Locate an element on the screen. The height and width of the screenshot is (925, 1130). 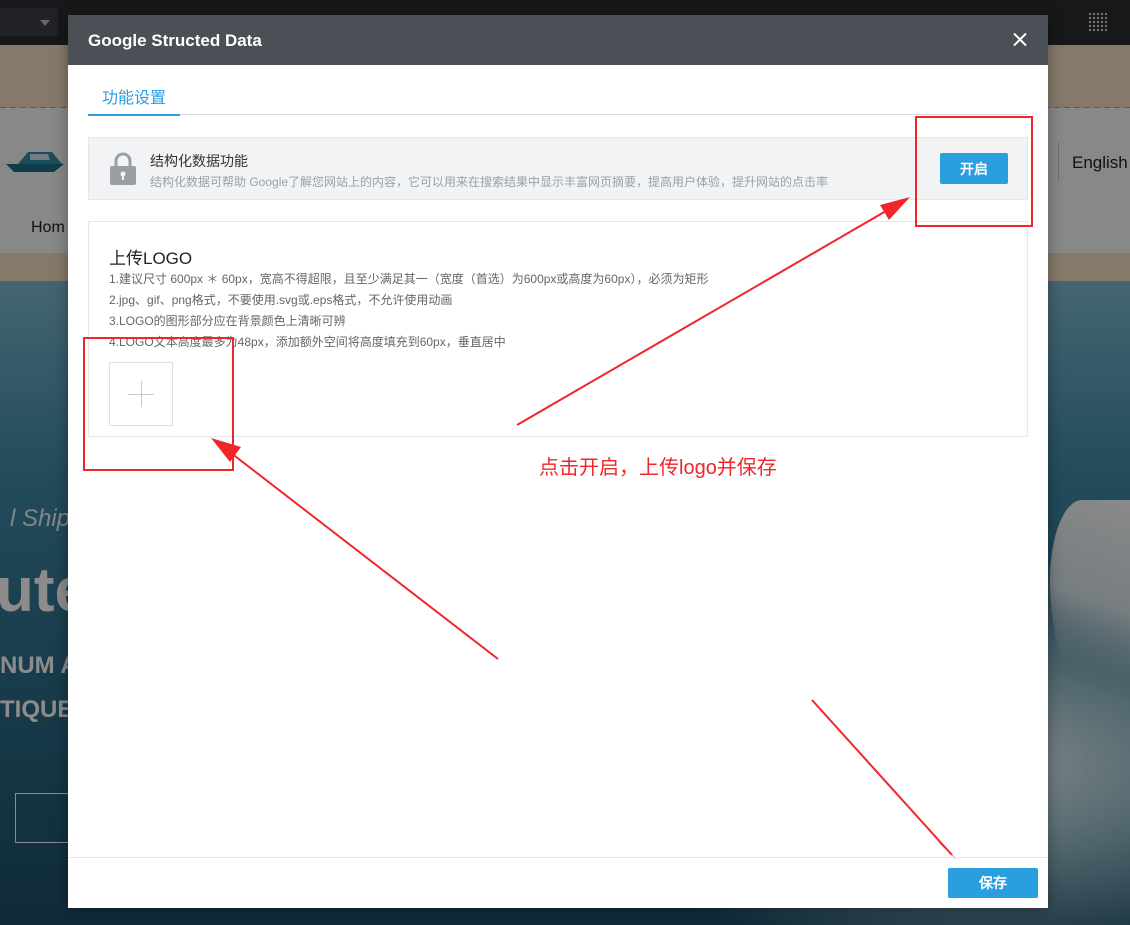
arrow-head-enable is located at coordinates (895, 208).